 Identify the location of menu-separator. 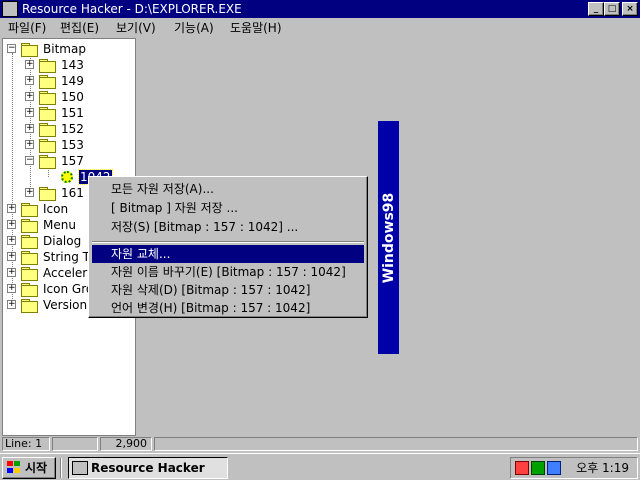
(228, 242).